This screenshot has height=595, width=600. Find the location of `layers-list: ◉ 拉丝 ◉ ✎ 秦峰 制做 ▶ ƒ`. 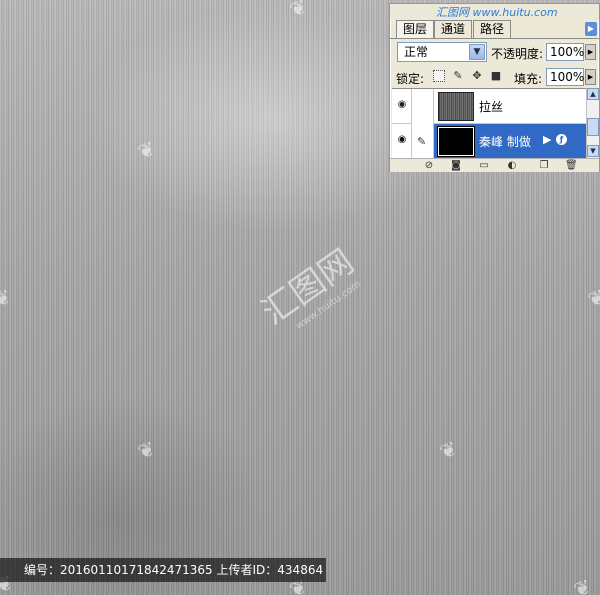

layers-list: ◉ 拉丝 ◉ ✎ 秦峰 制做 ▶ ƒ is located at coordinates (489, 123).